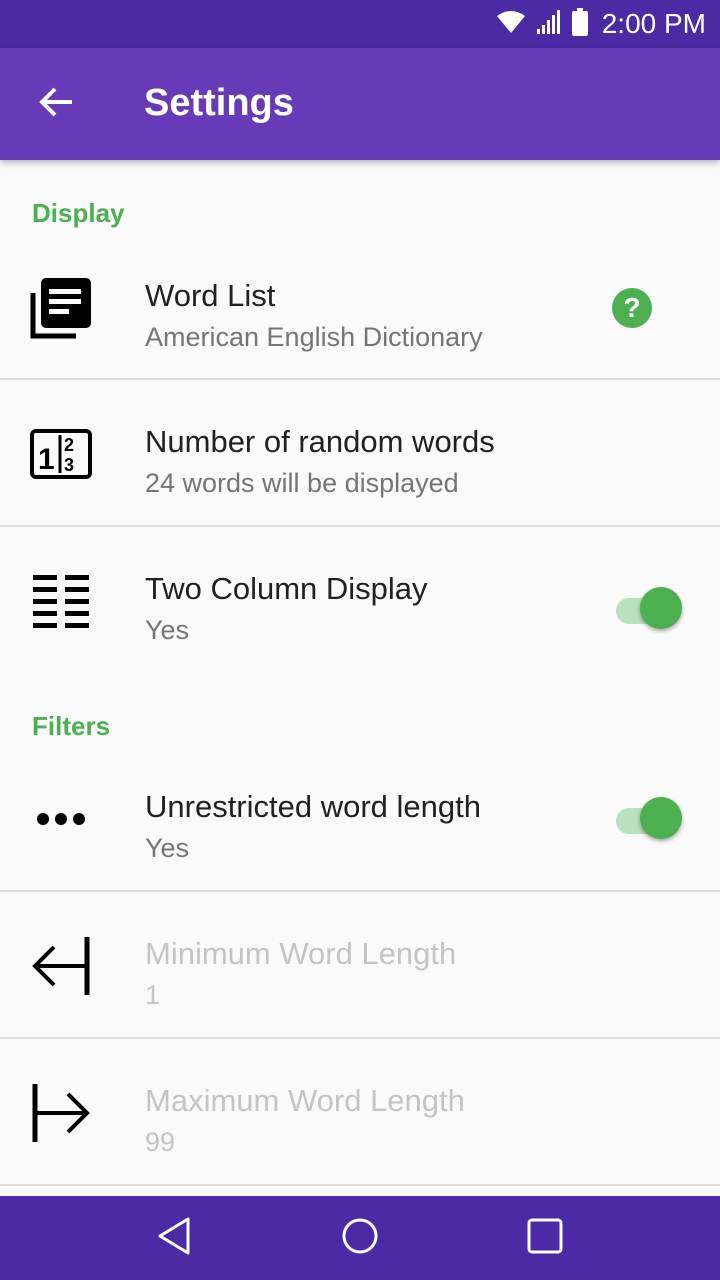 The width and height of the screenshot is (720, 1280). What do you see at coordinates (511, 24) in the screenshot?
I see `wifi-icon` at bounding box center [511, 24].